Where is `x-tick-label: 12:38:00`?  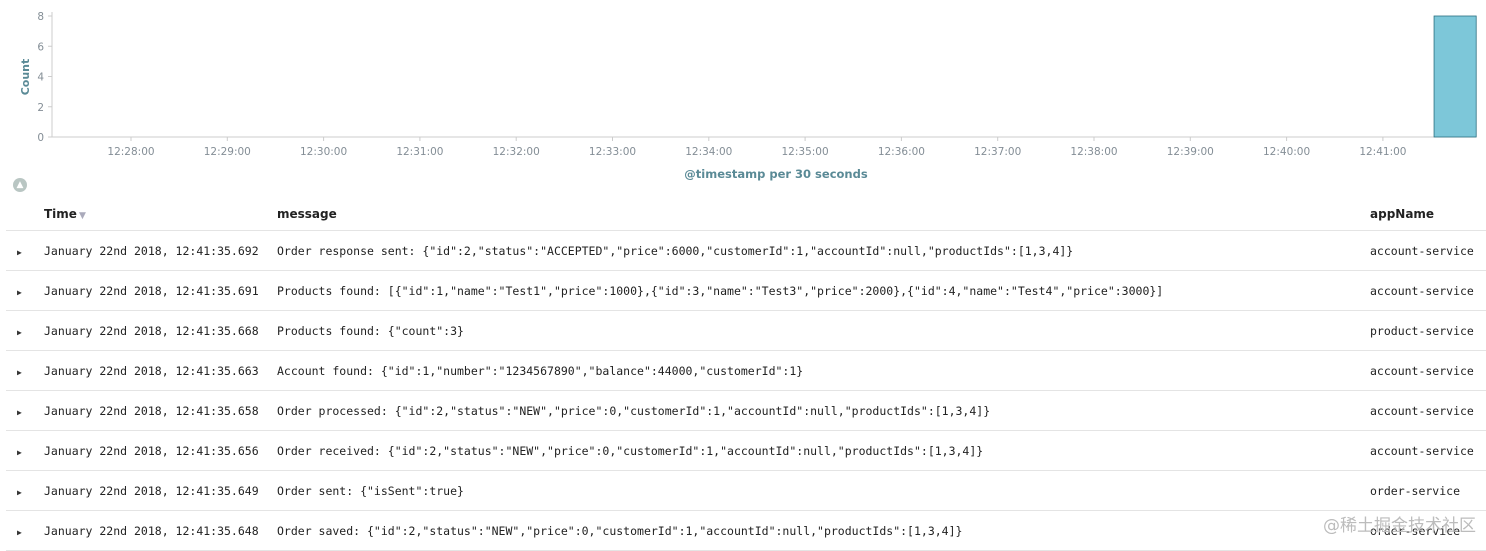
x-tick-label: 12:38:00 is located at coordinates (1093, 152).